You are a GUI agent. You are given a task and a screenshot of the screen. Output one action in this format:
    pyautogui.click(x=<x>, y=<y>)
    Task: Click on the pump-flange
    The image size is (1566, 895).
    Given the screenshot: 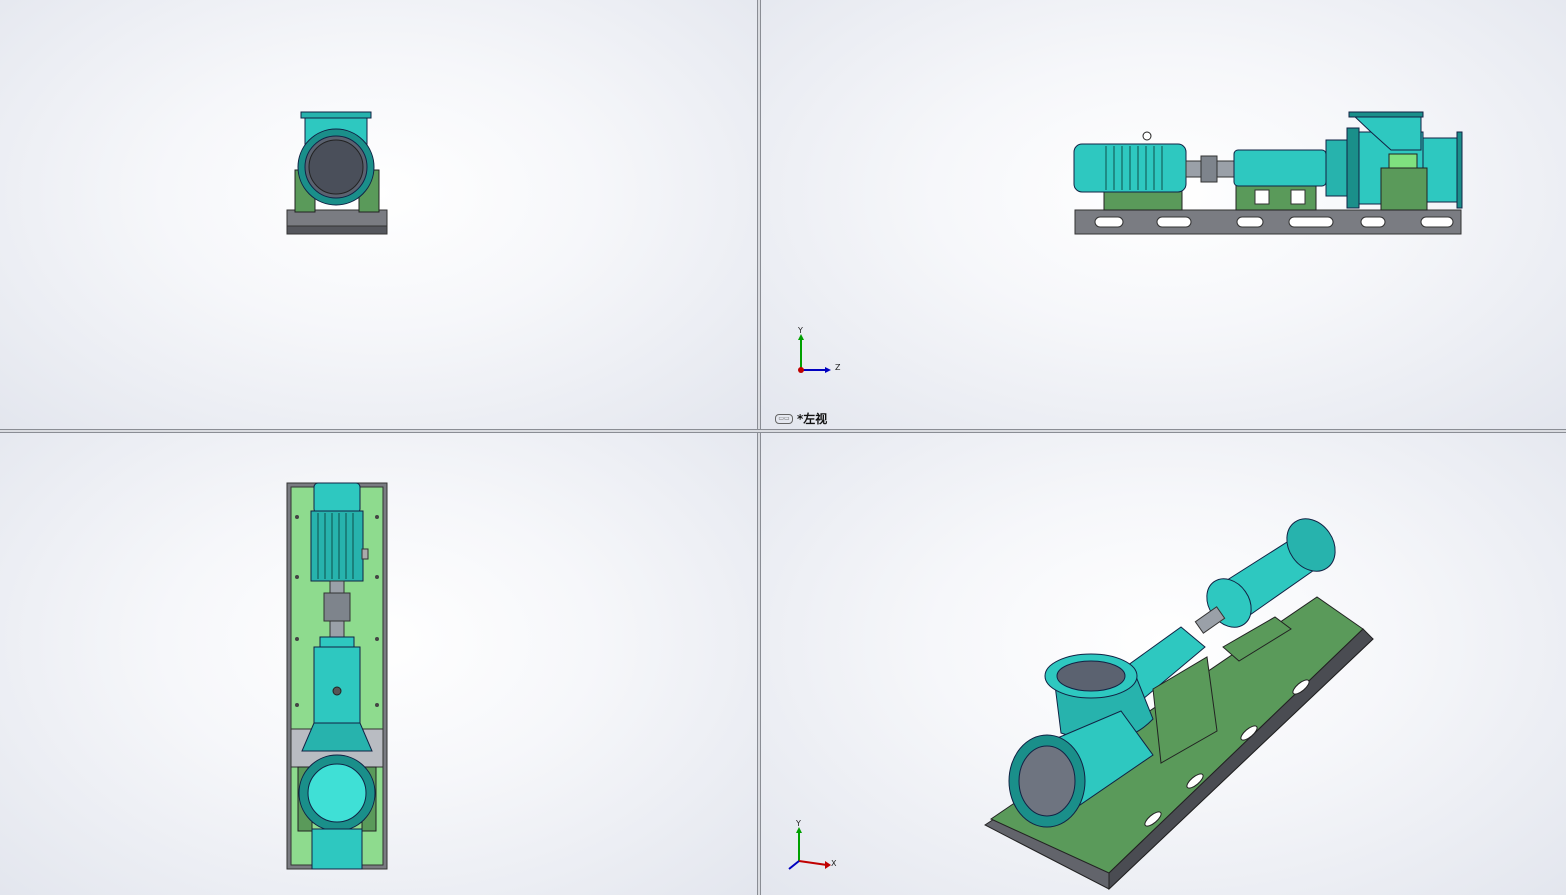 What is the action you would take?
    pyautogui.click(x=1353, y=168)
    